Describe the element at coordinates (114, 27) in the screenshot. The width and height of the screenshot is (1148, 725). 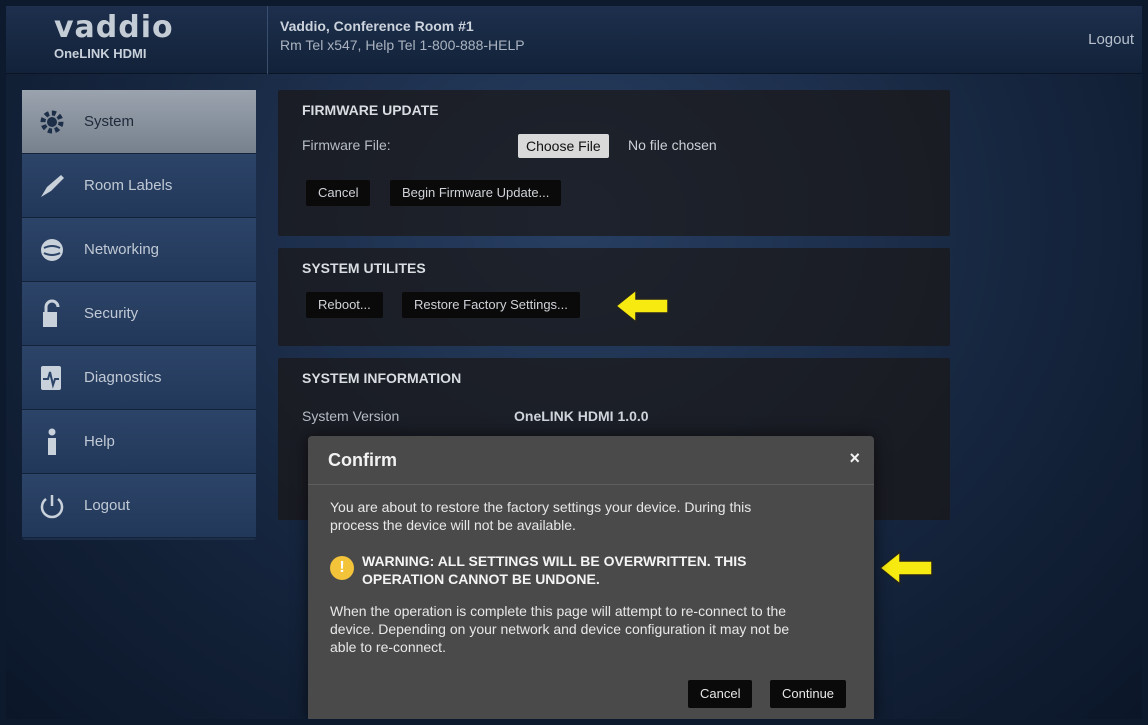
I see `vaddio-logo: vaddio` at that location.